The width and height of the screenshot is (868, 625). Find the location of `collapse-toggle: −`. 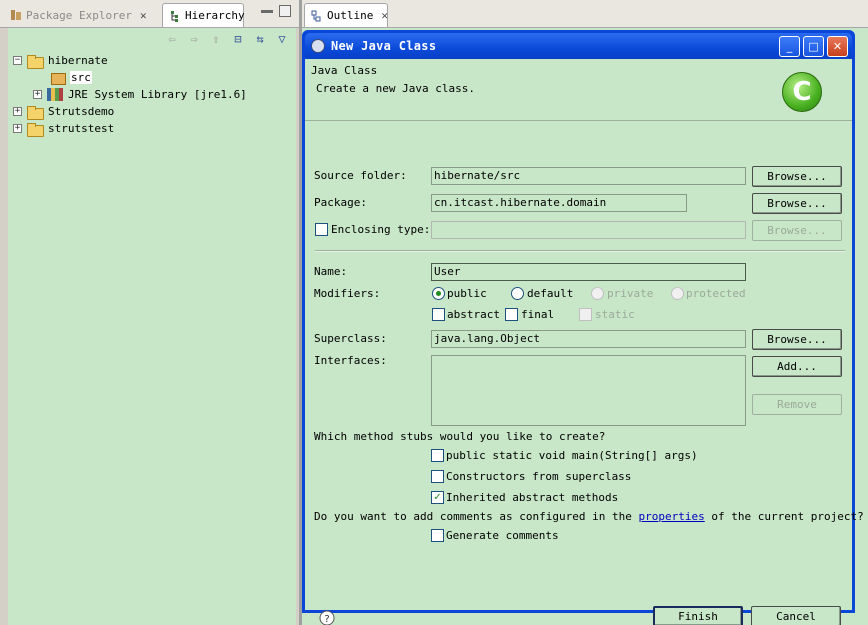

collapse-toggle: − is located at coordinates (17, 60).